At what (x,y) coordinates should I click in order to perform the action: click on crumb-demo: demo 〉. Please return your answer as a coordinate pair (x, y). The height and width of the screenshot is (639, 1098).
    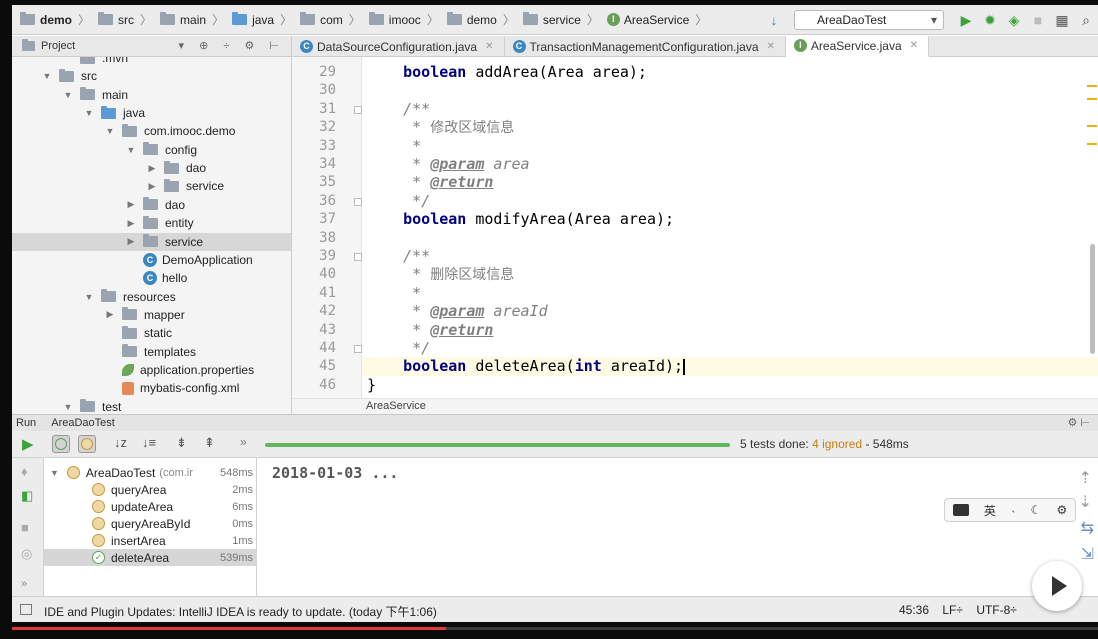
    Looking at the image, I should click on (55, 19).